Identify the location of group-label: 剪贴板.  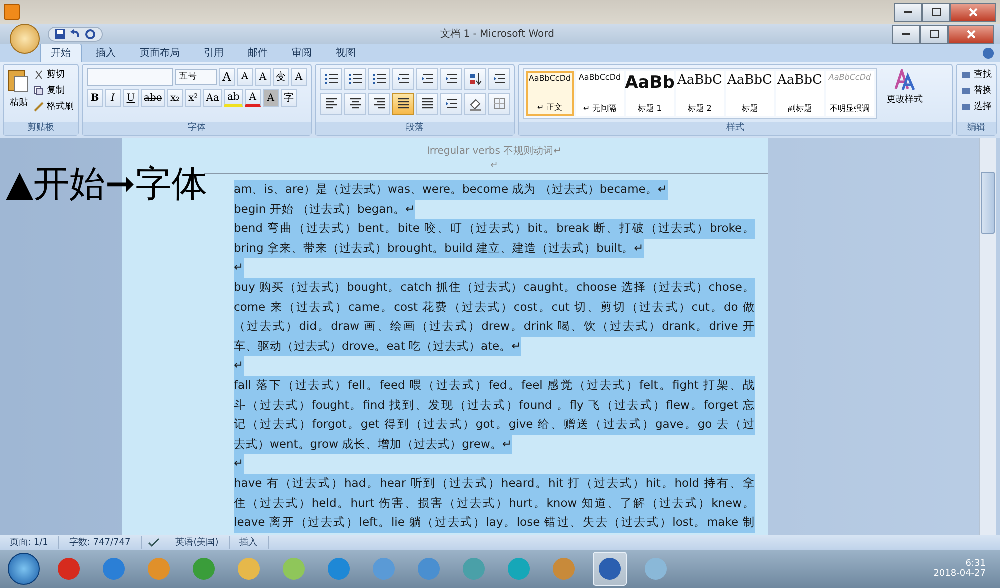
(41, 128).